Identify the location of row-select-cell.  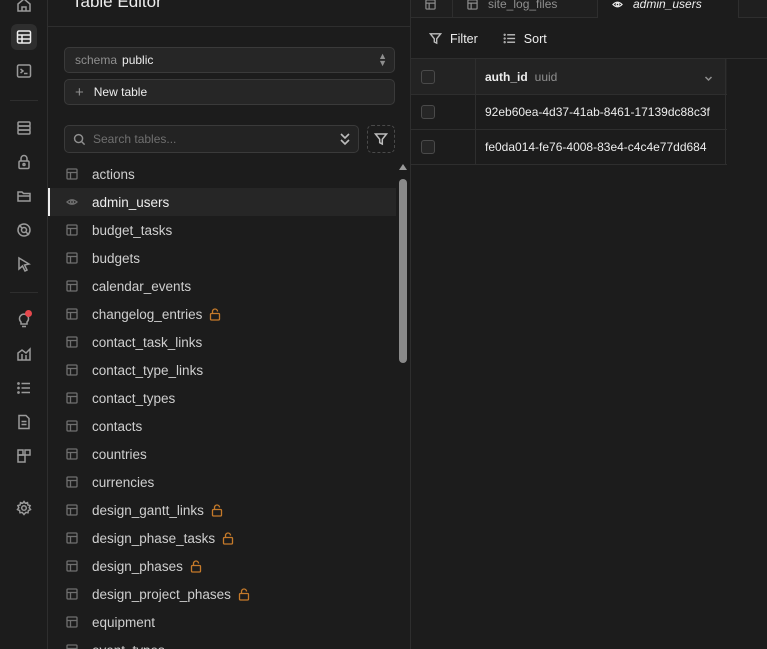
(443, 147).